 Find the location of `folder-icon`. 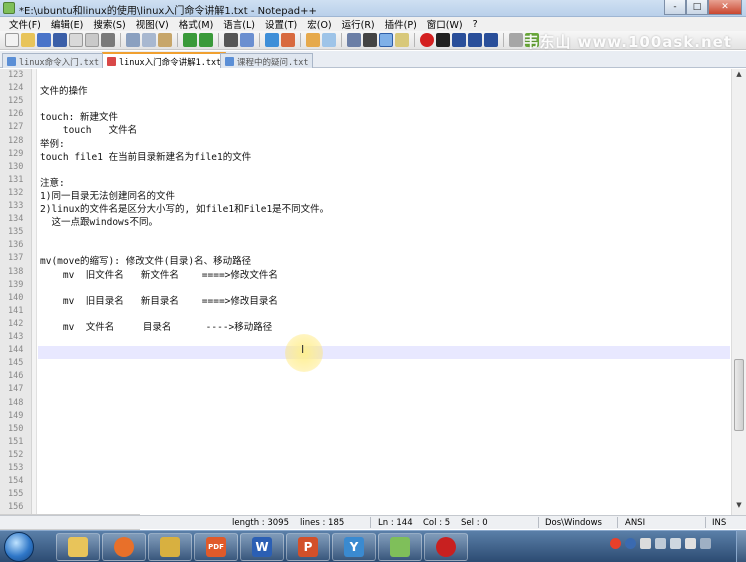

folder-icon is located at coordinates (78, 547).